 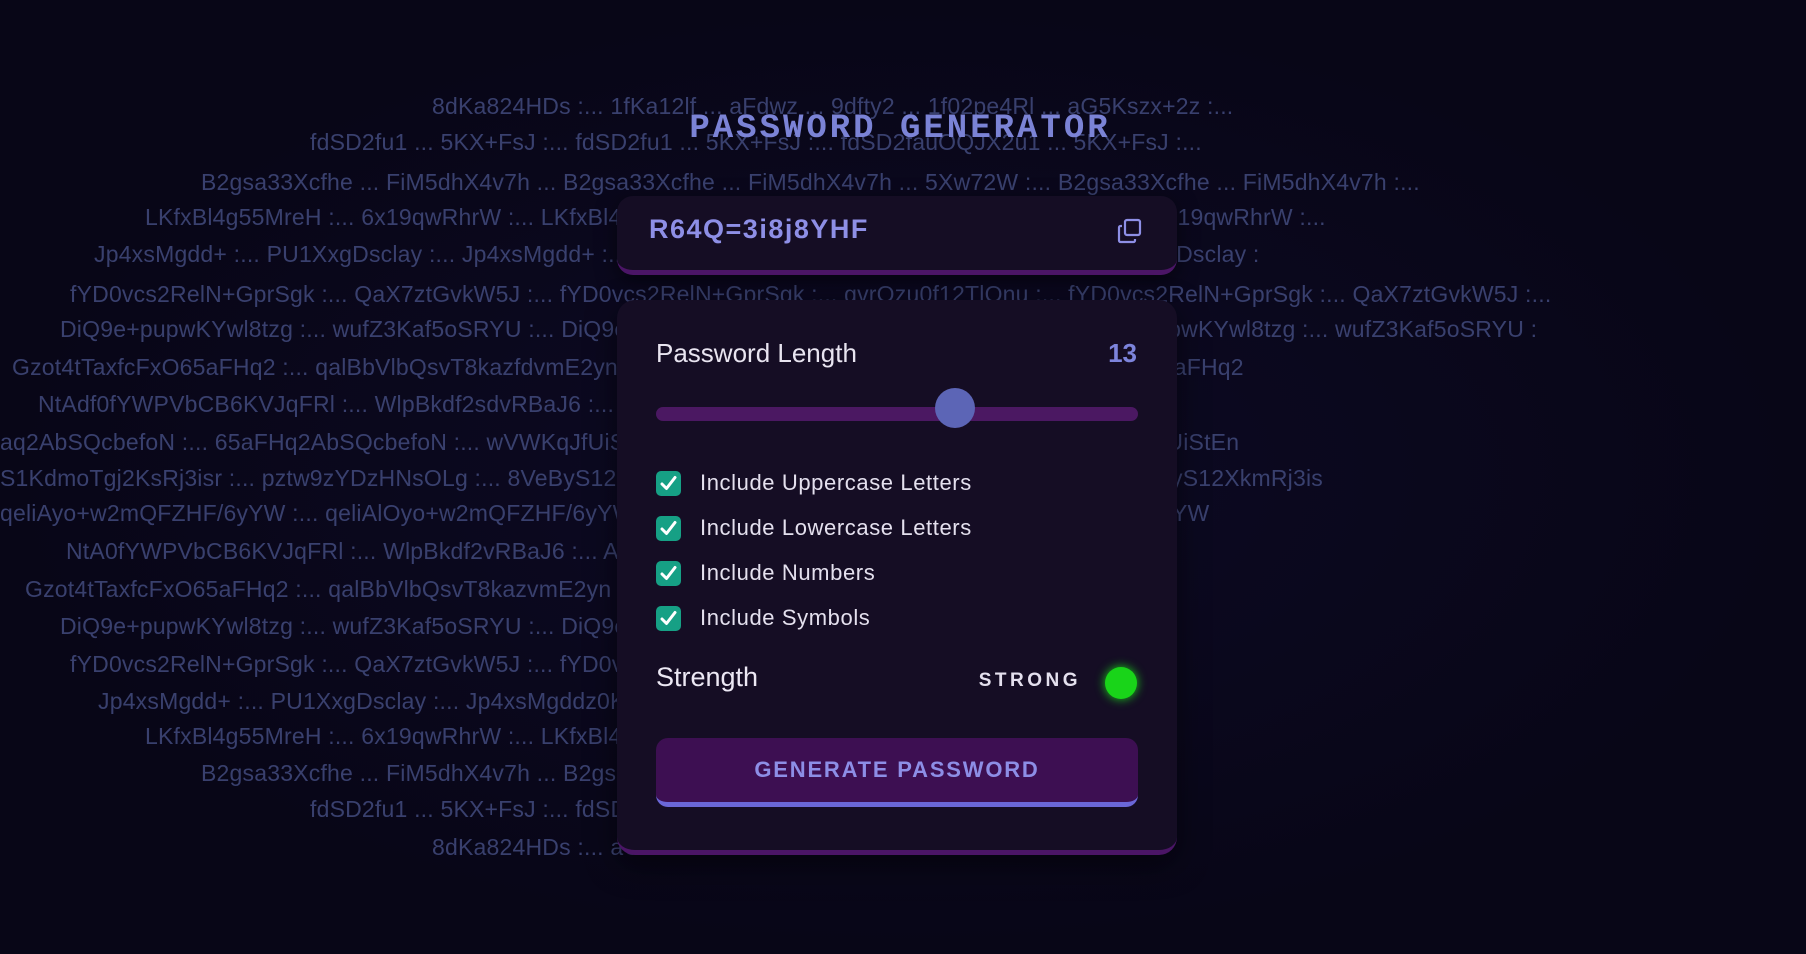 I want to click on checkbox-symbols, so click(x=668, y=618).